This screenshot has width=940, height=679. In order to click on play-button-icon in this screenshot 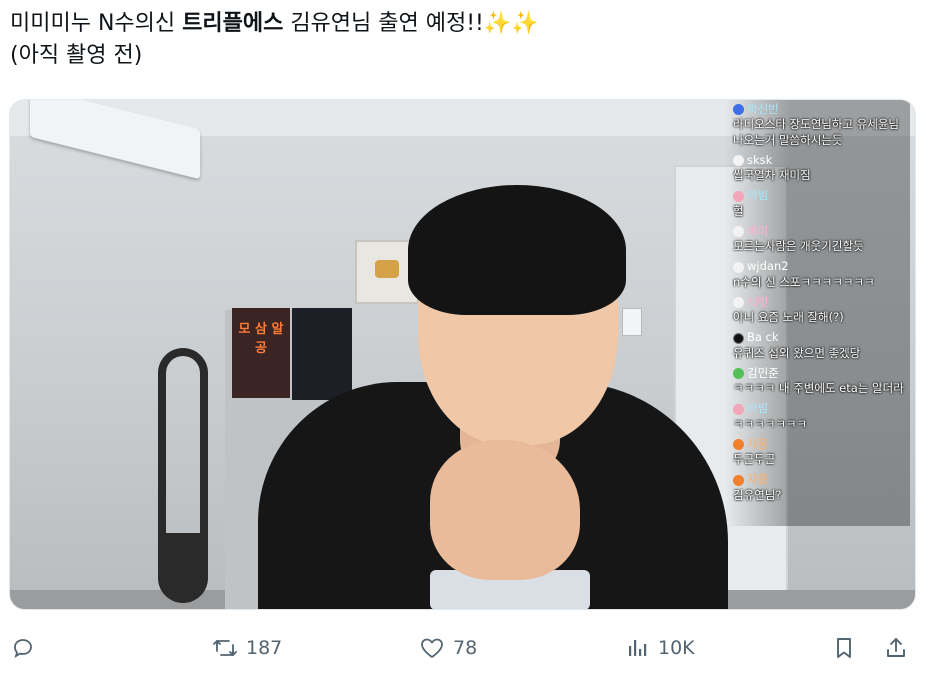, I will do `click(387, 269)`.